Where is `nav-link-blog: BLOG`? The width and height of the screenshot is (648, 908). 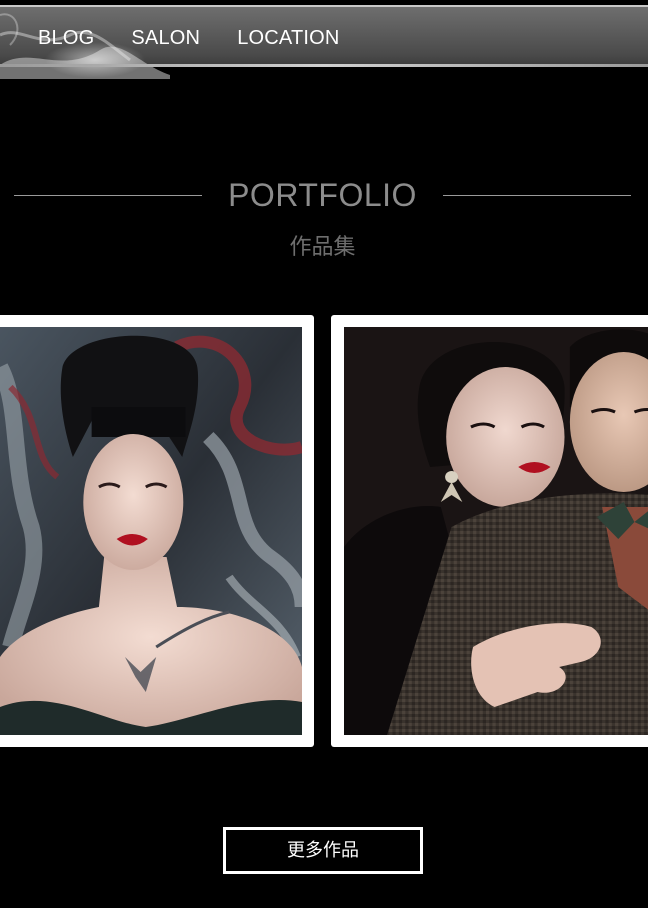
nav-link-blog: BLOG is located at coordinates (66, 38).